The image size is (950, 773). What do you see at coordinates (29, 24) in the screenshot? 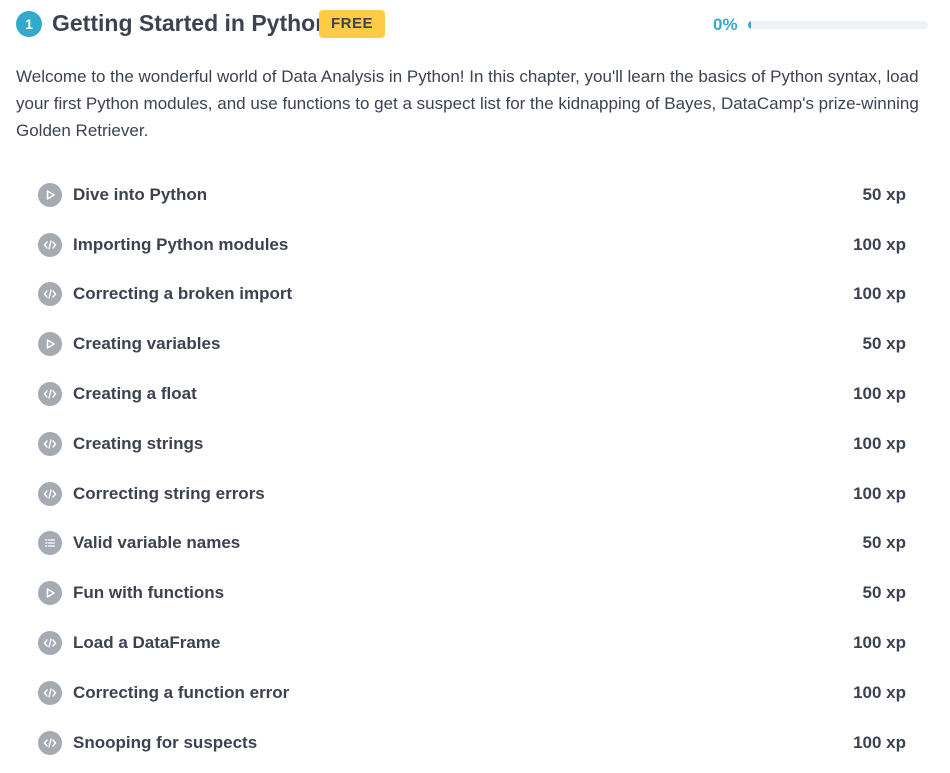
I see `chapter-number-badge: 1` at bounding box center [29, 24].